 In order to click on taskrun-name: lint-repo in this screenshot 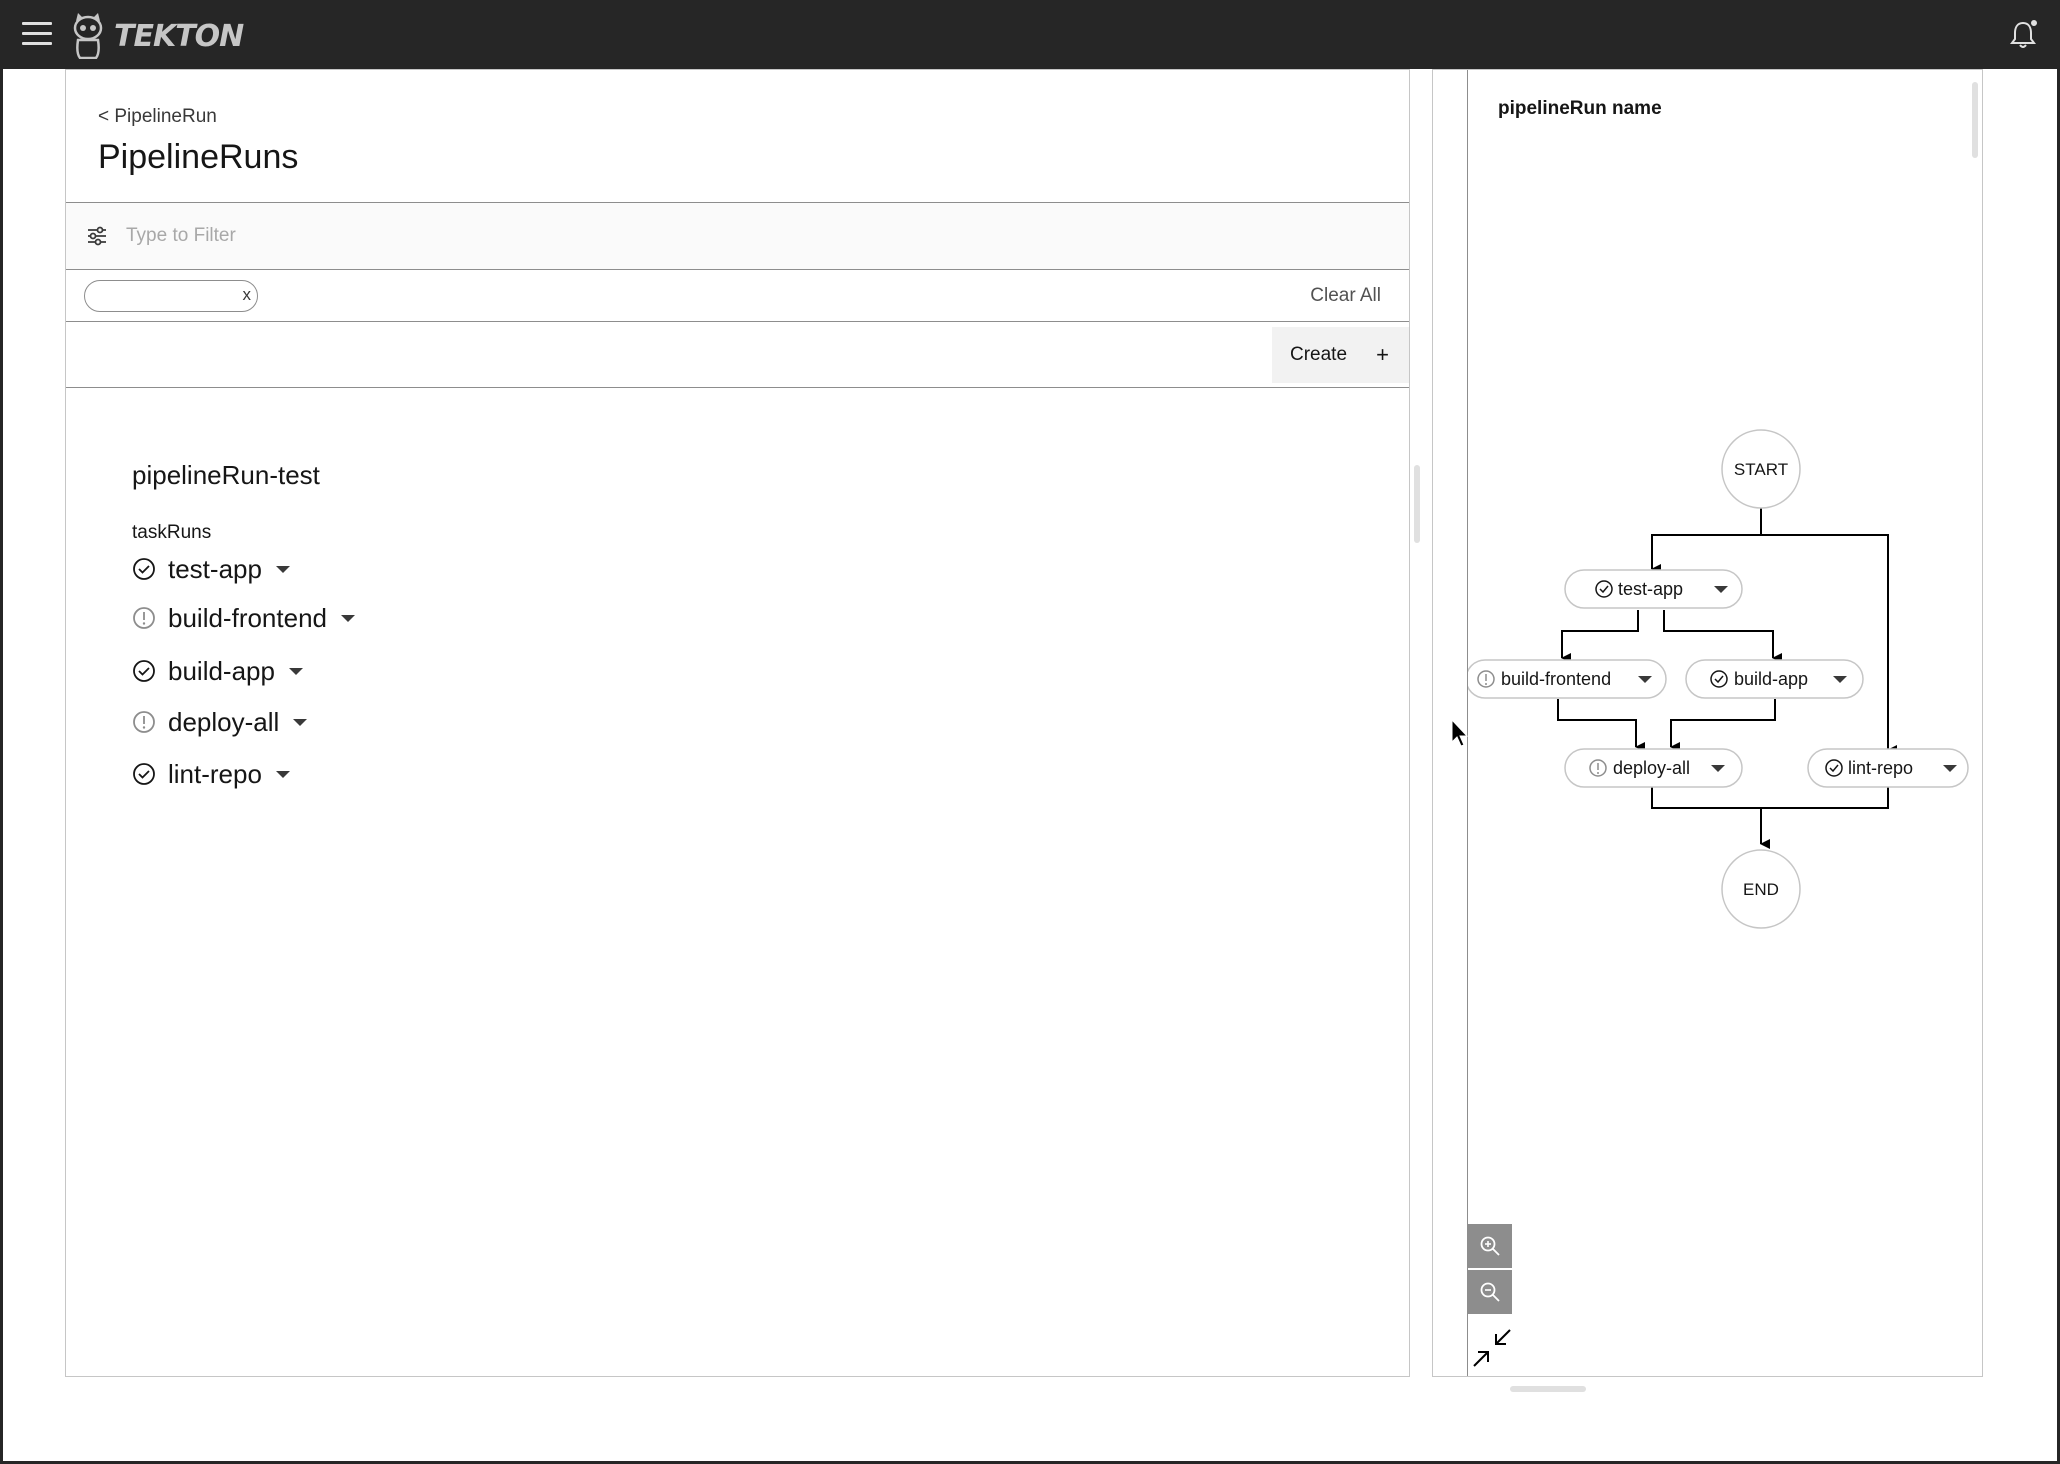, I will do `click(215, 773)`.